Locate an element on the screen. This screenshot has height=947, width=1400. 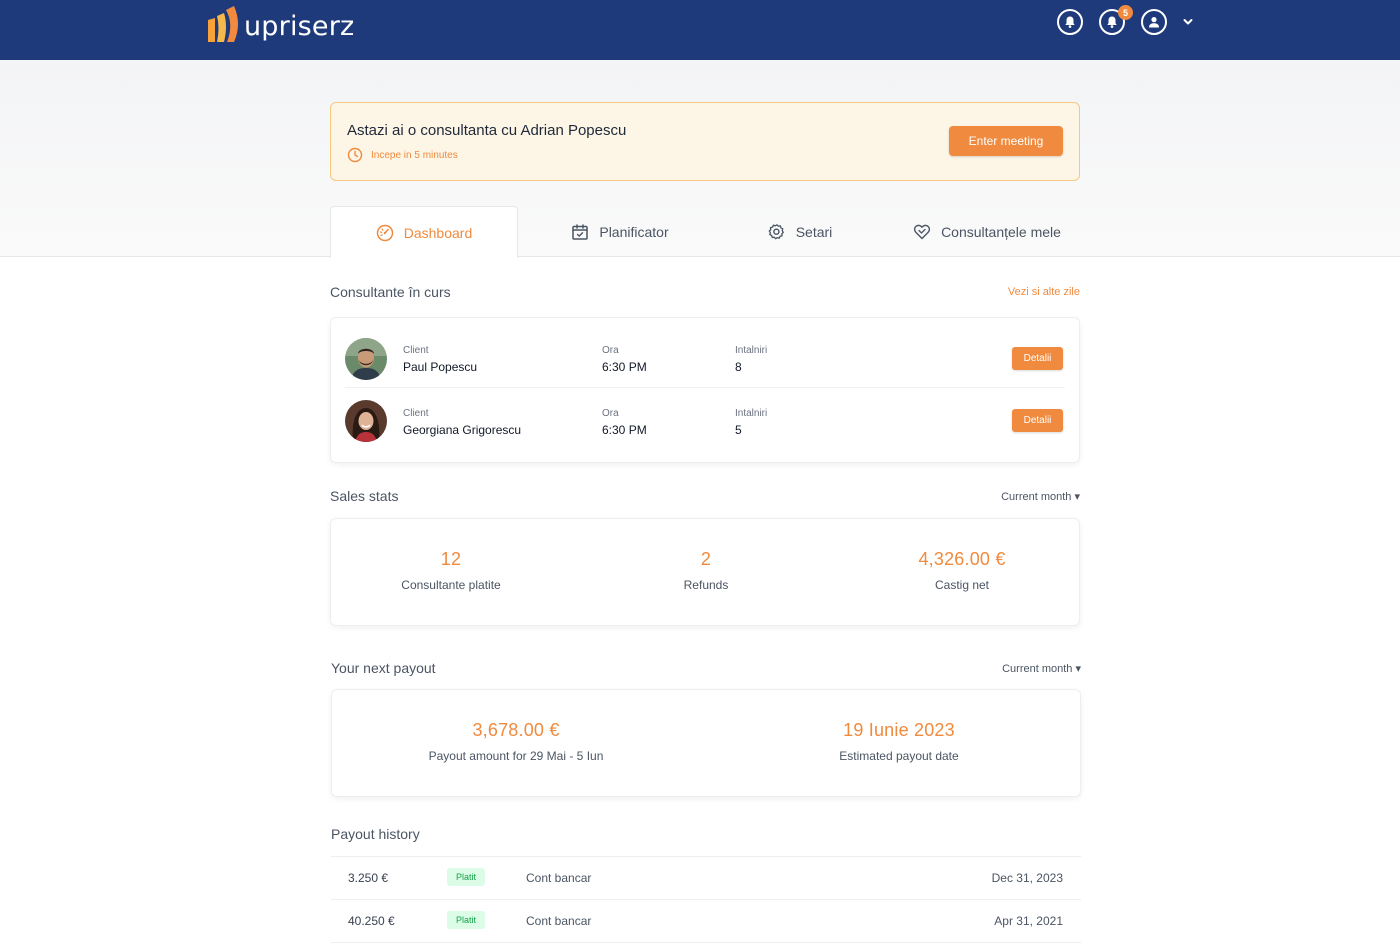
user-menu-button is located at coordinates (1154, 22).